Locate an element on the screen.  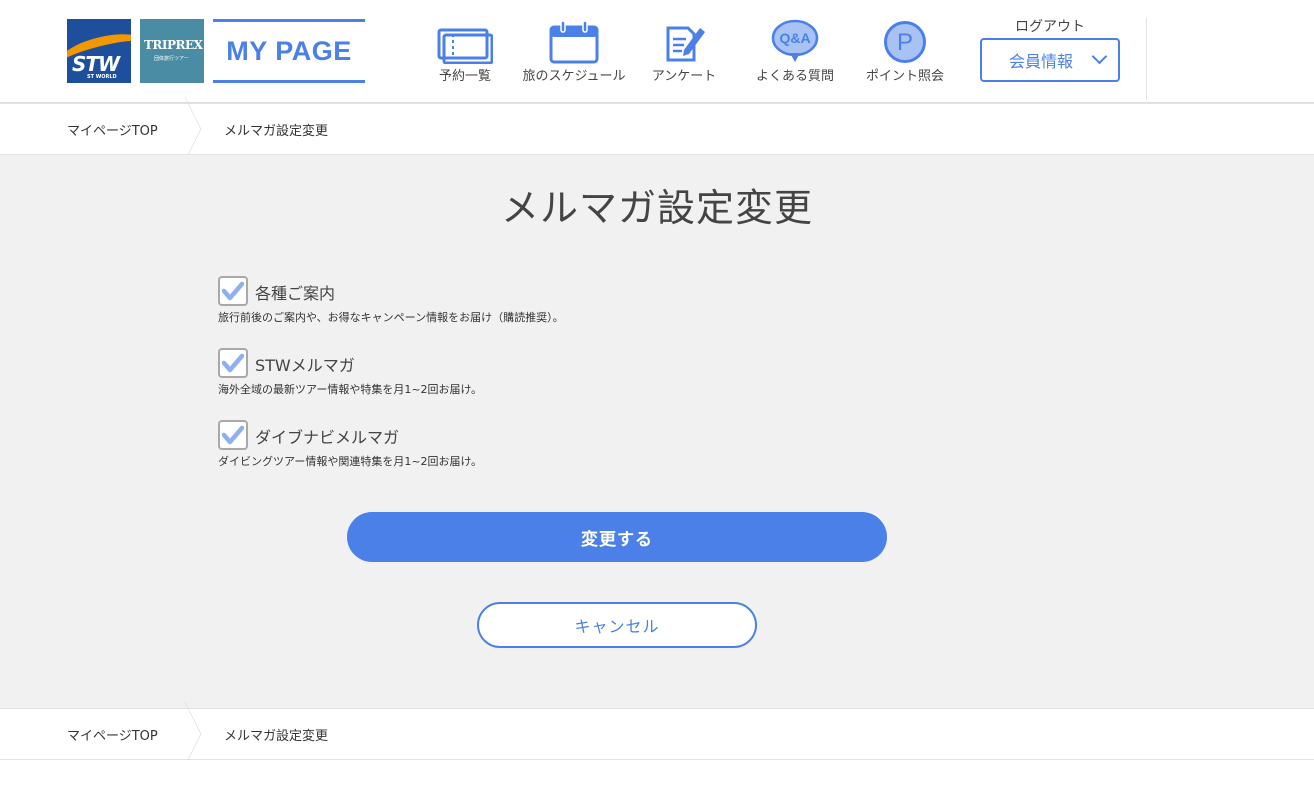
chevron-down-icon is located at coordinates (1099, 56).